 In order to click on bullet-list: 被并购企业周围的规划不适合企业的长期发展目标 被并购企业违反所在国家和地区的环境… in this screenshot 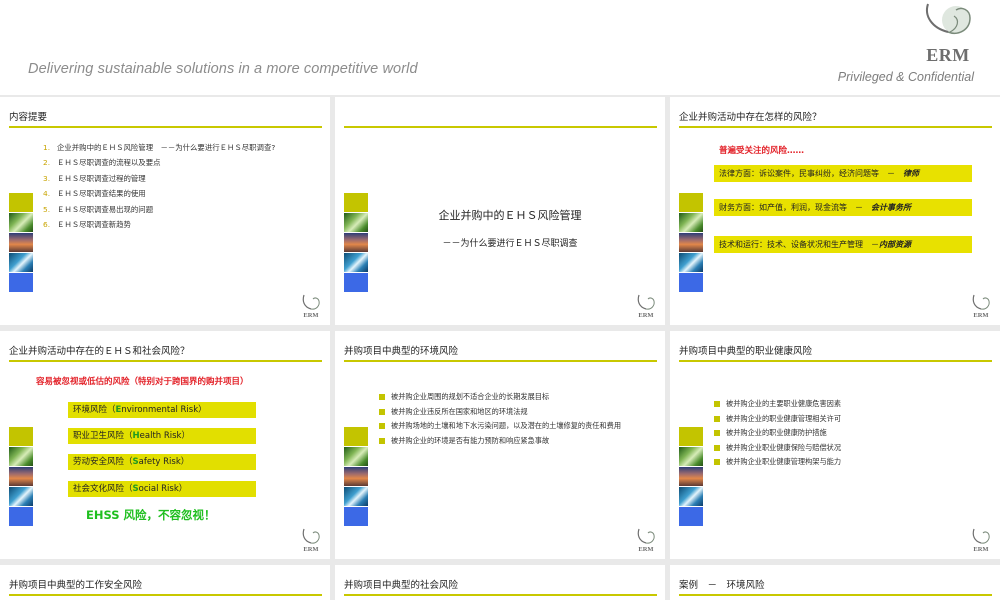, I will do `click(519, 421)`.